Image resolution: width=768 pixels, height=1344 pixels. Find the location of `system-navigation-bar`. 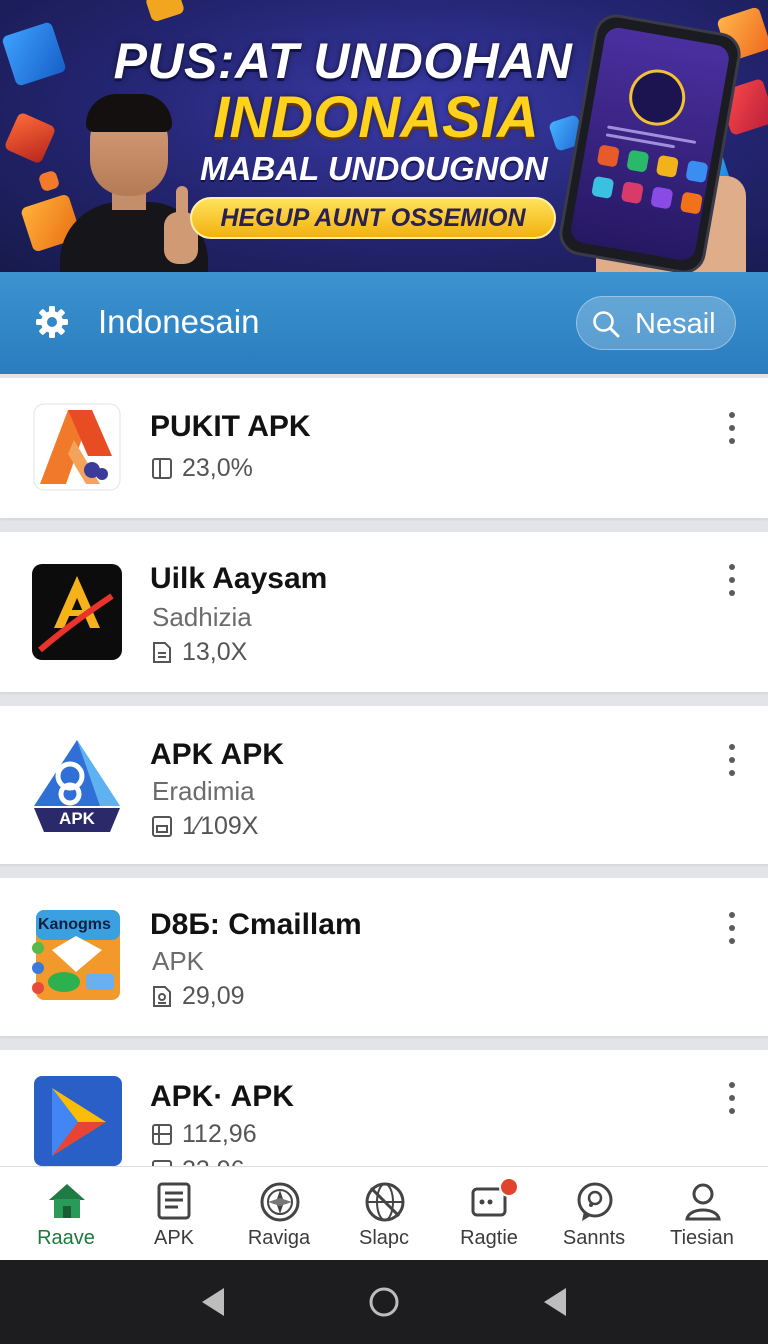

system-navigation-bar is located at coordinates (384, 1302).